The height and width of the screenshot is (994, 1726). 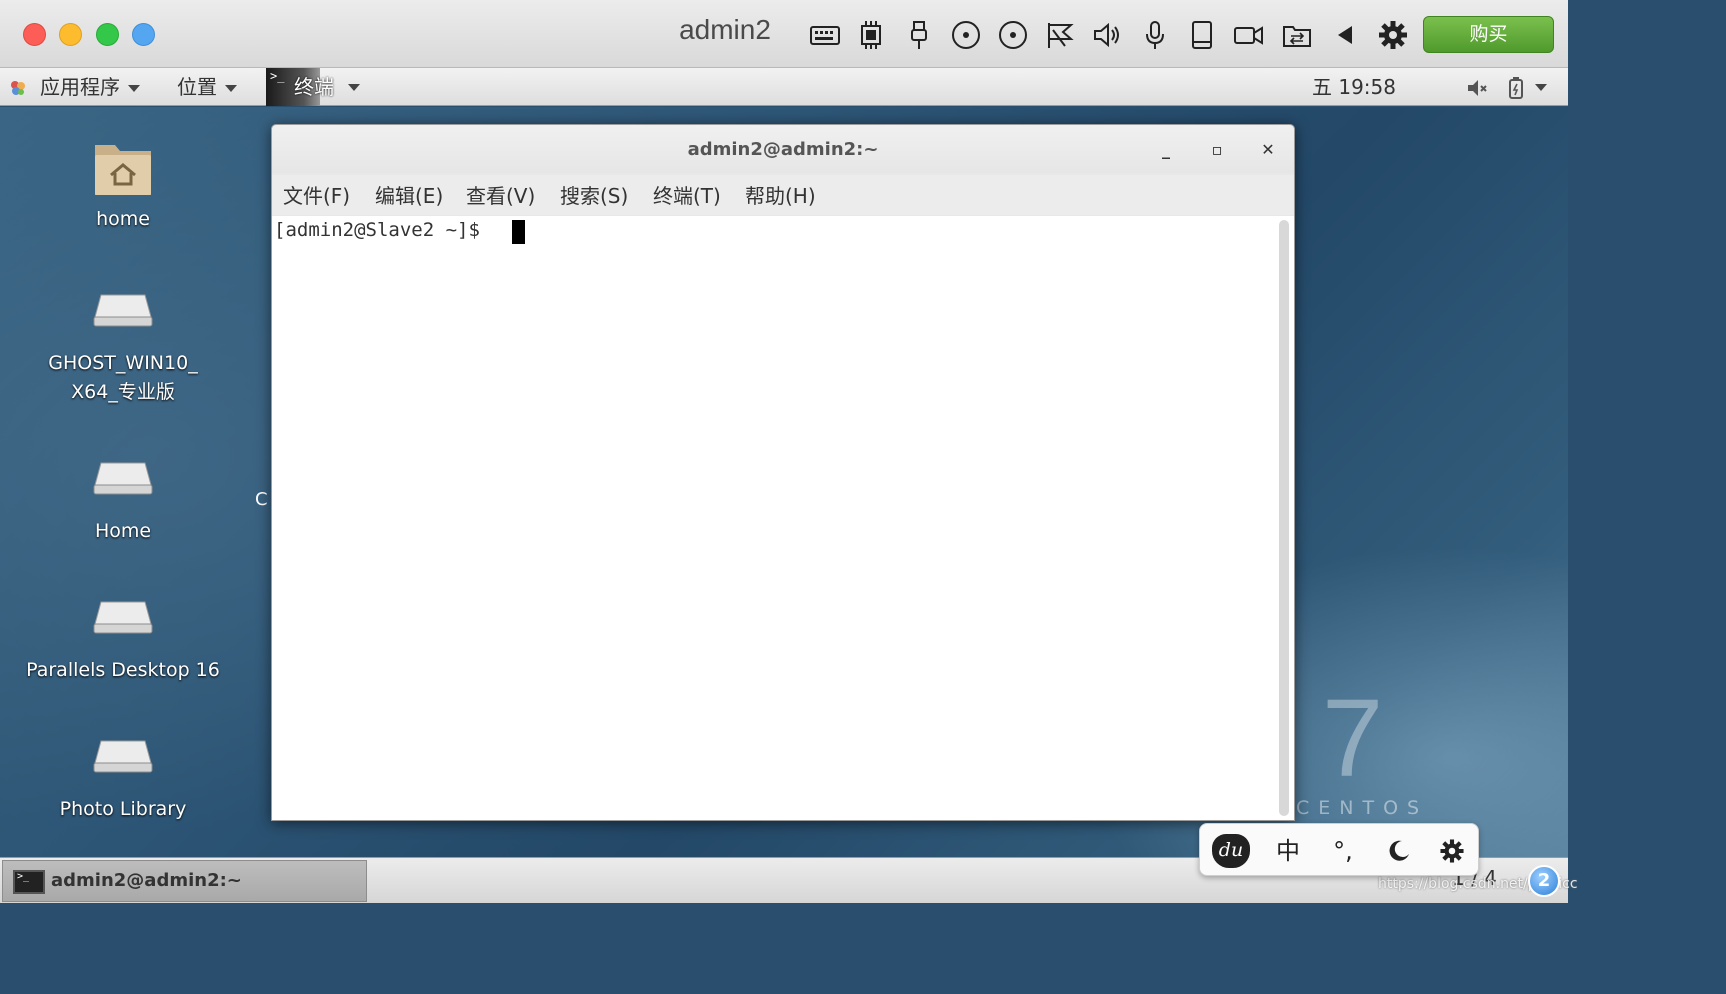 What do you see at coordinates (1155, 35) in the screenshot?
I see `microphone-icon` at bounding box center [1155, 35].